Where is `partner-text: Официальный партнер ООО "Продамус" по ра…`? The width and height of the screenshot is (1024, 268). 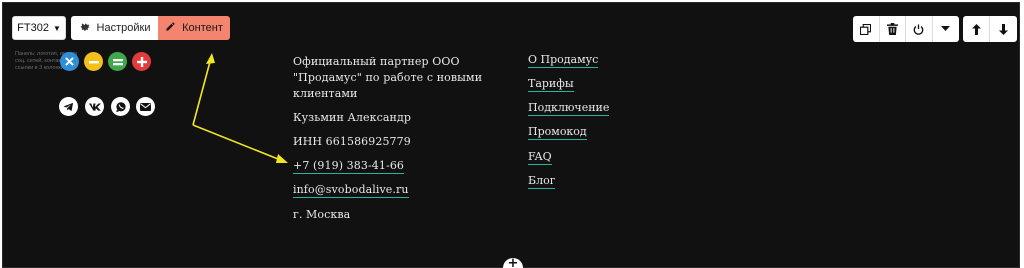
partner-text: Официальный партнер ООО "Продамус" по ра… is located at coordinates (388, 77).